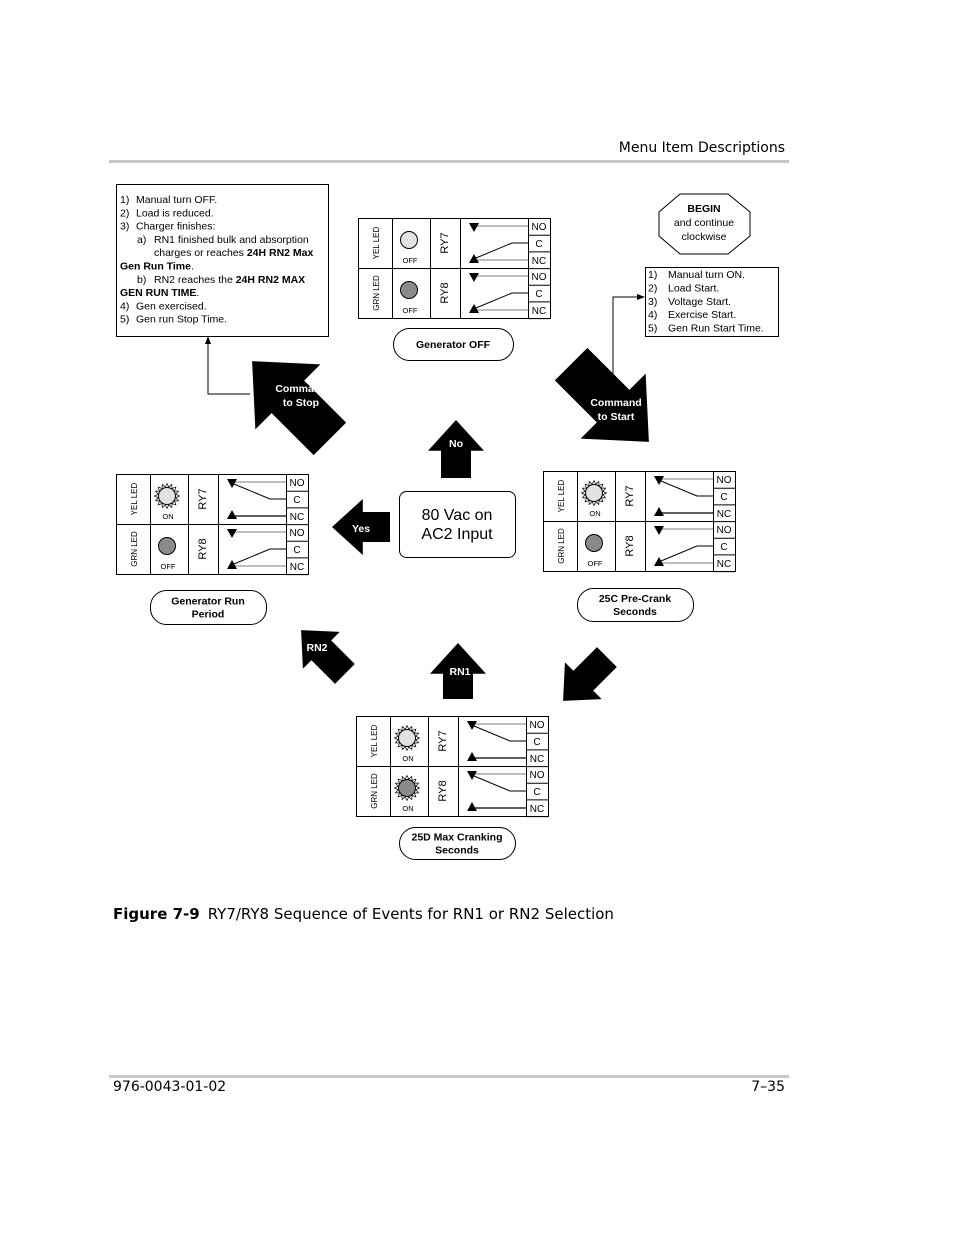 The width and height of the screenshot is (954, 1235). I want to click on item-text: Voltage Start., so click(699, 302).